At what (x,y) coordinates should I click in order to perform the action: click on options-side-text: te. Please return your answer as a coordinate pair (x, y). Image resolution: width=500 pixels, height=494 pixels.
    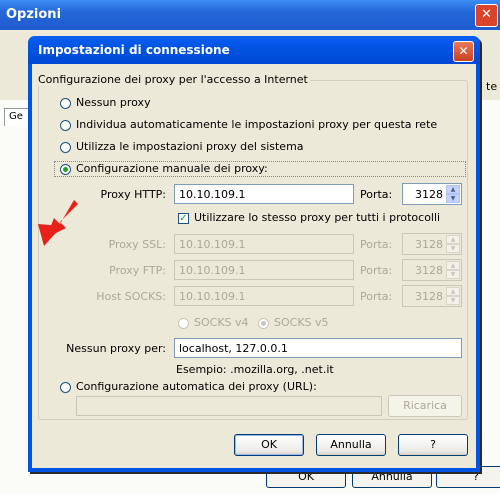
    Looking at the image, I should click on (492, 86).